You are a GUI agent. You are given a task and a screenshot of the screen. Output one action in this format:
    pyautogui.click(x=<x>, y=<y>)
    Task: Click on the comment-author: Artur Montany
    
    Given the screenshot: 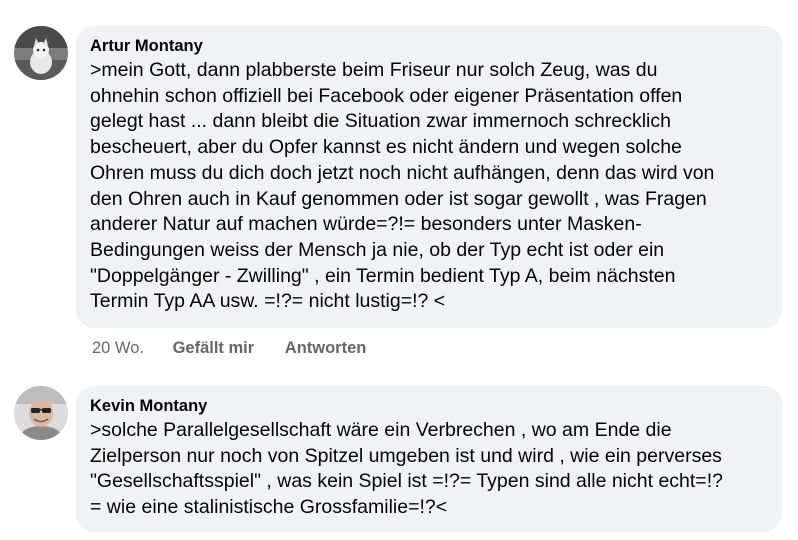 What is the action you would take?
    pyautogui.click(x=429, y=46)
    